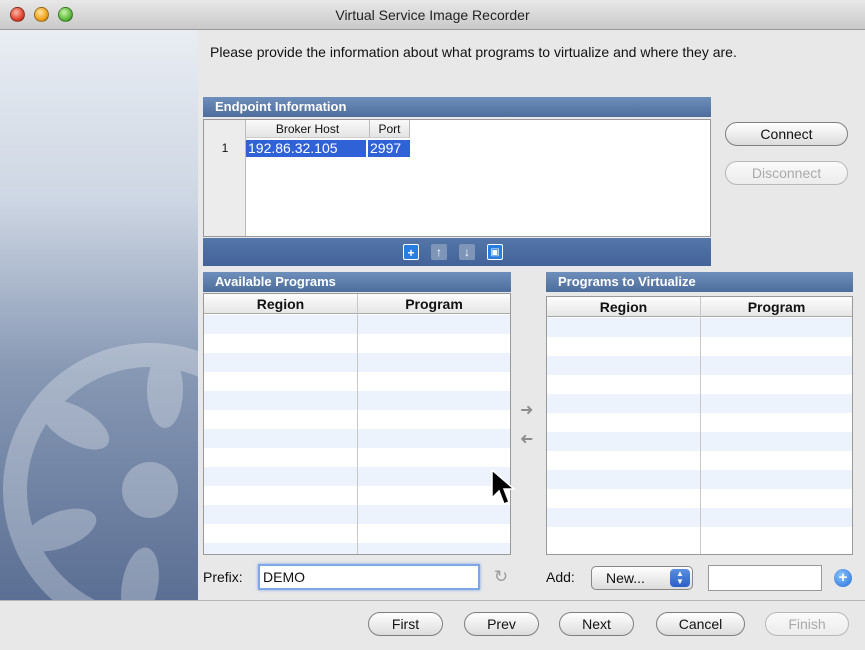  Describe the element at coordinates (467, 252) in the screenshot. I see `move-down-icon: ↓` at that location.